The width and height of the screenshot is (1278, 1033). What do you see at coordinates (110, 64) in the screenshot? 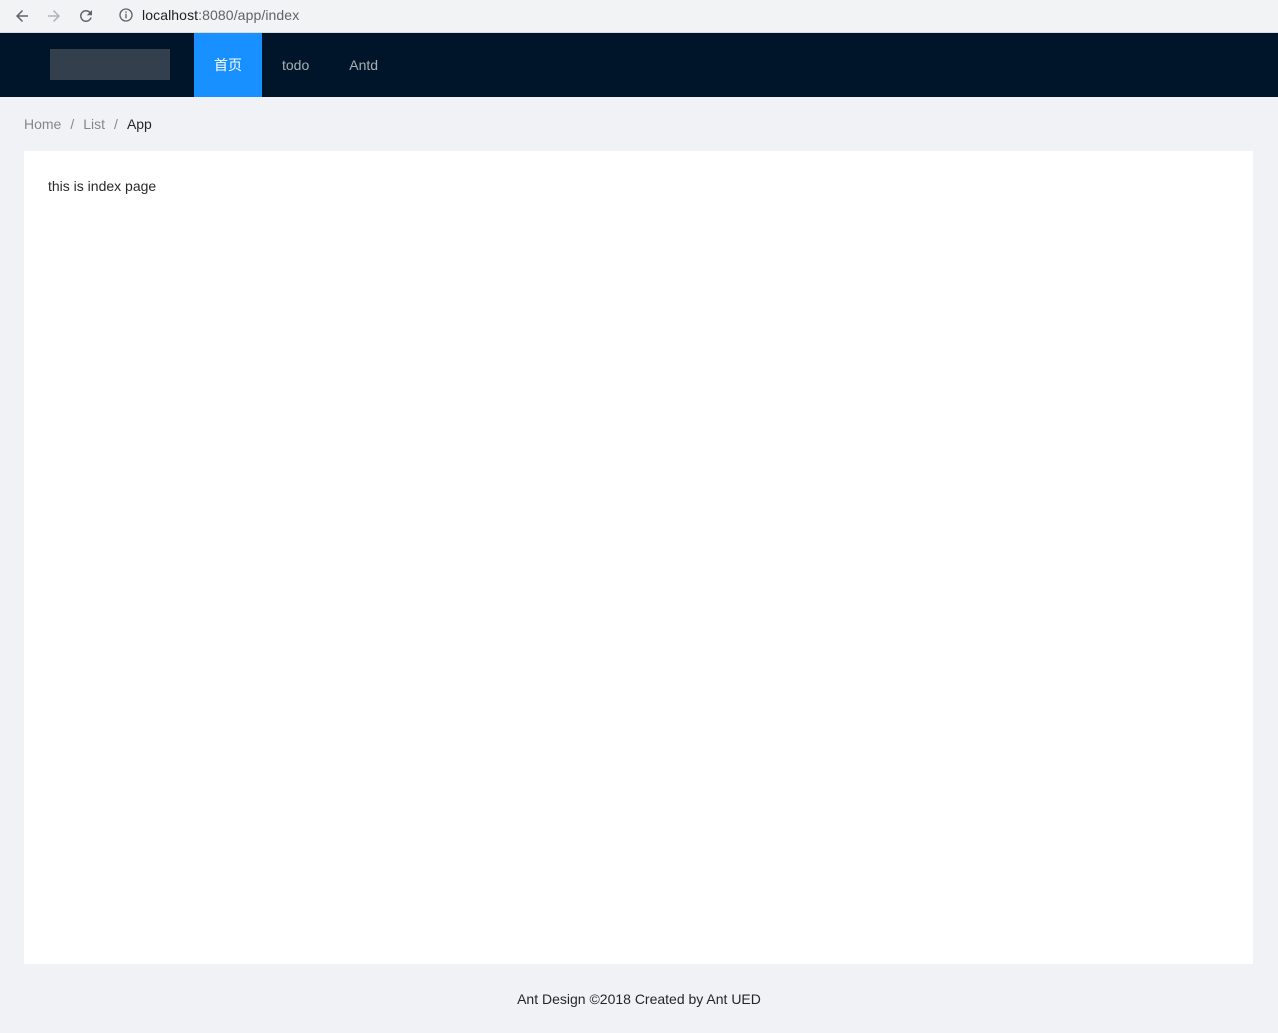
I see `logo` at bounding box center [110, 64].